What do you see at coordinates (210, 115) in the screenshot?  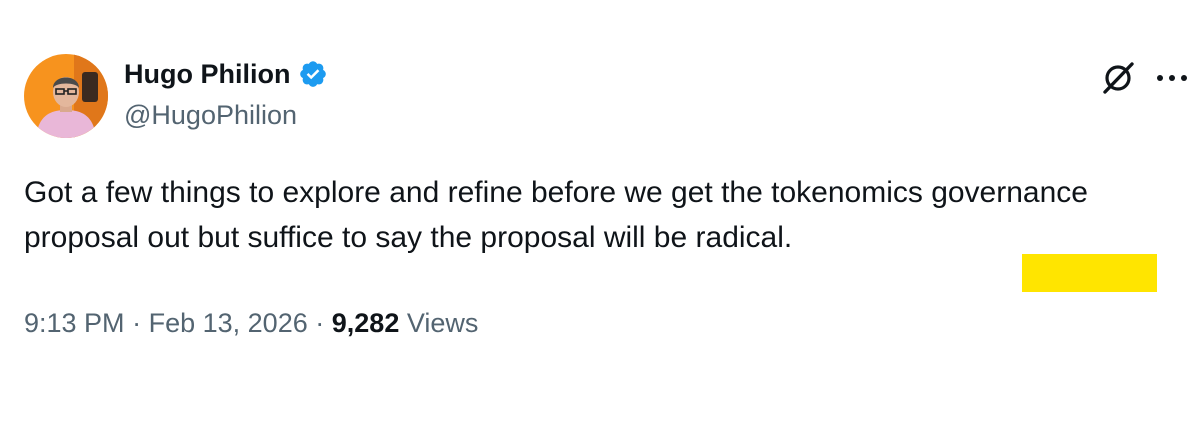 I see `author-handle: @HugoPhilion` at bounding box center [210, 115].